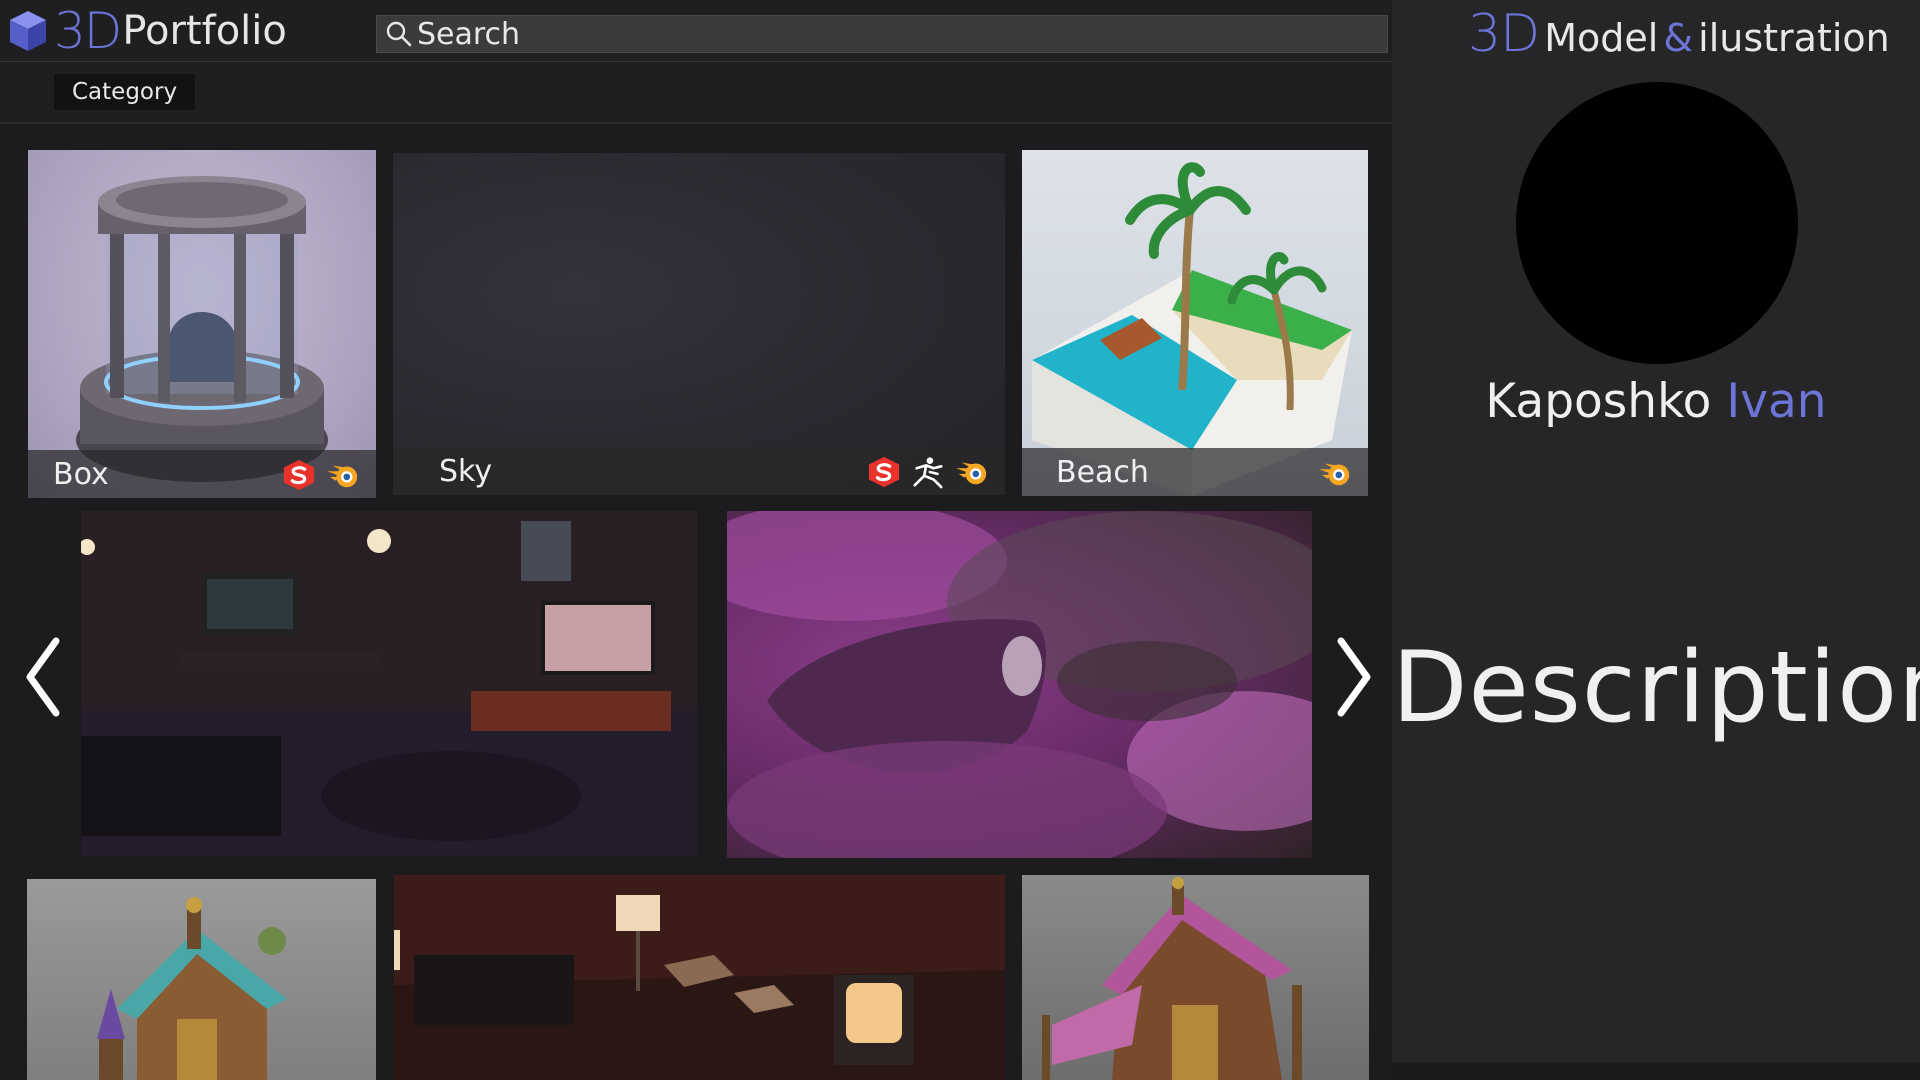 This screenshot has width=1920, height=1080. Describe the element at coordinates (45, 677) in the screenshot. I see `chevron-left-icon` at that location.